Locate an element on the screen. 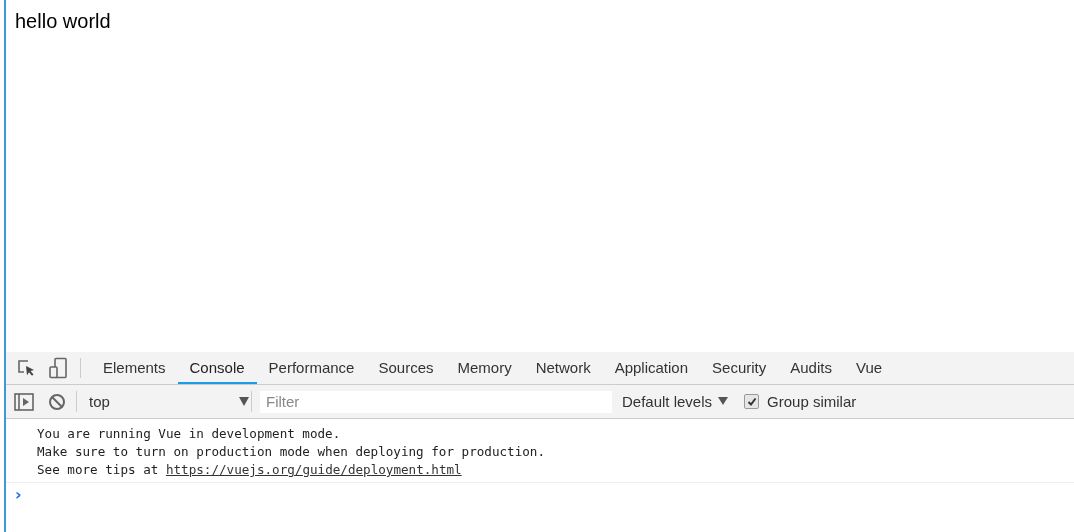 The width and height of the screenshot is (1074, 532). devtools-tab: Memory is located at coordinates (484, 368).